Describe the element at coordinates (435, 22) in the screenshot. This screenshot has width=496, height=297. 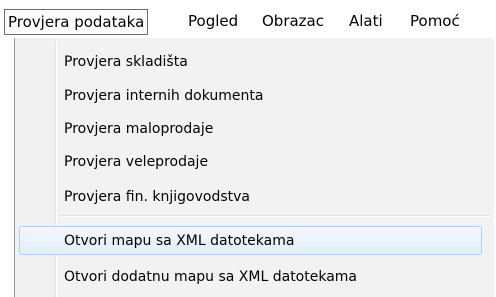
I see `menu-pomoc: Pomoć` at that location.